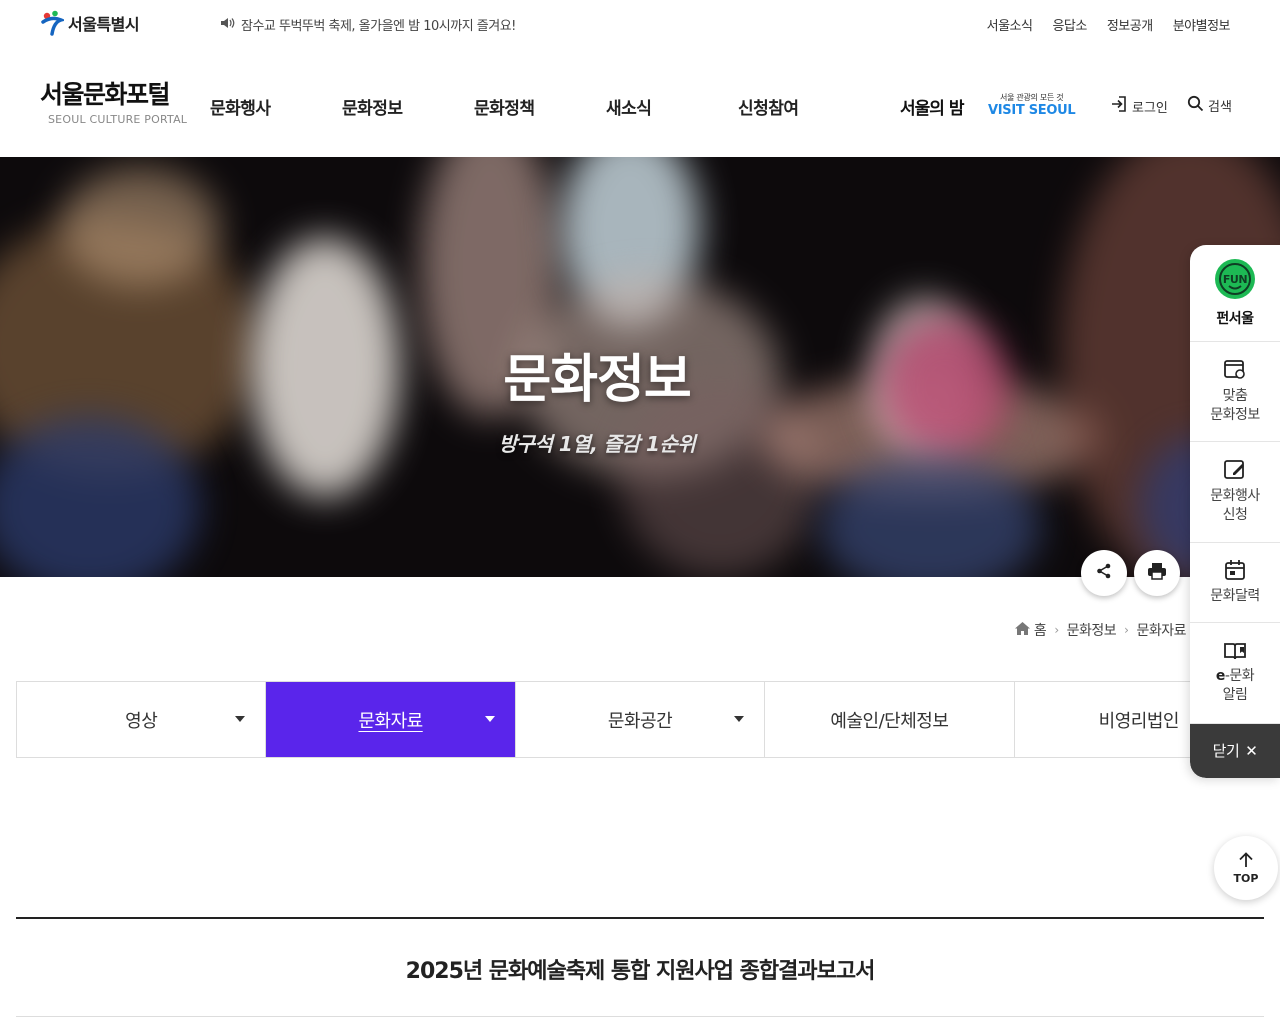 This screenshot has width=1280, height=1024. What do you see at coordinates (640, 1016) in the screenshot?
I see `content-divider` at bounding box center [640, 1016].